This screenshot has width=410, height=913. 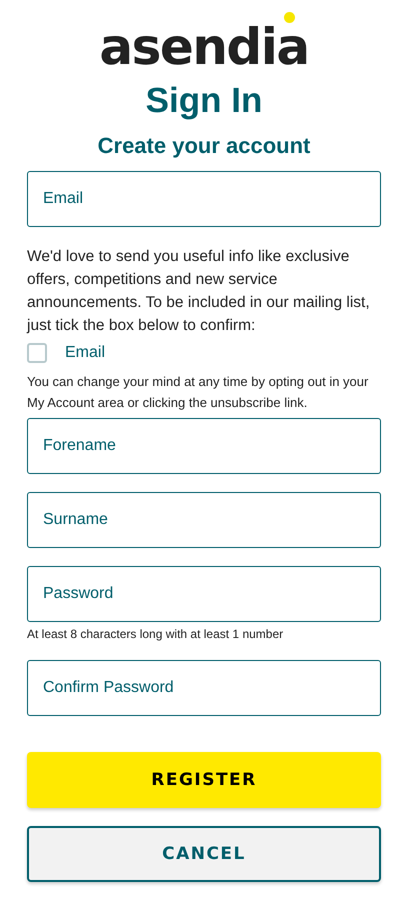 What do you see at coordinates (204, 520) in the screenshot?
I see `input-field: Surname` at bounding box center [204, 520].